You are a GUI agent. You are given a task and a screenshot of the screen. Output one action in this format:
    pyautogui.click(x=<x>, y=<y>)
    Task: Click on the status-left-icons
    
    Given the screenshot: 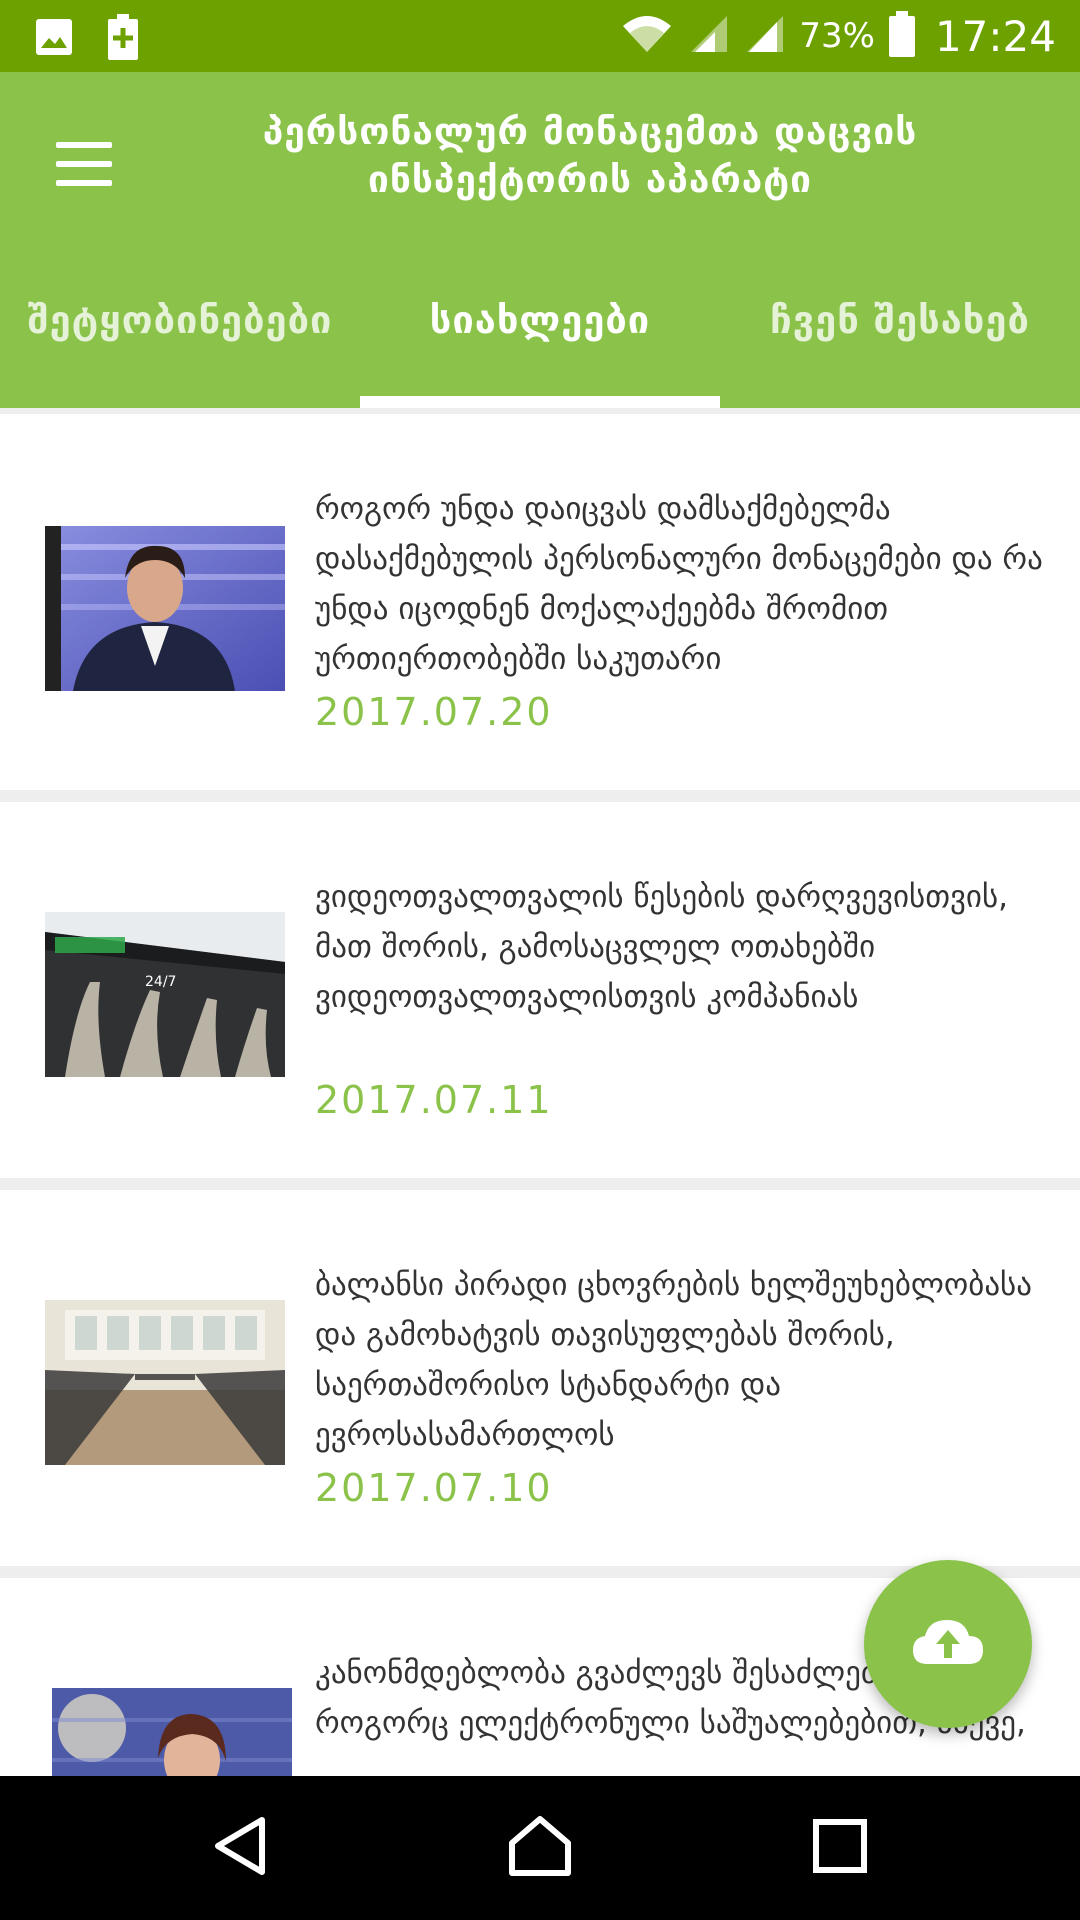 What is the action you would take?
    pyautogui.click(x=86, y=39)
    